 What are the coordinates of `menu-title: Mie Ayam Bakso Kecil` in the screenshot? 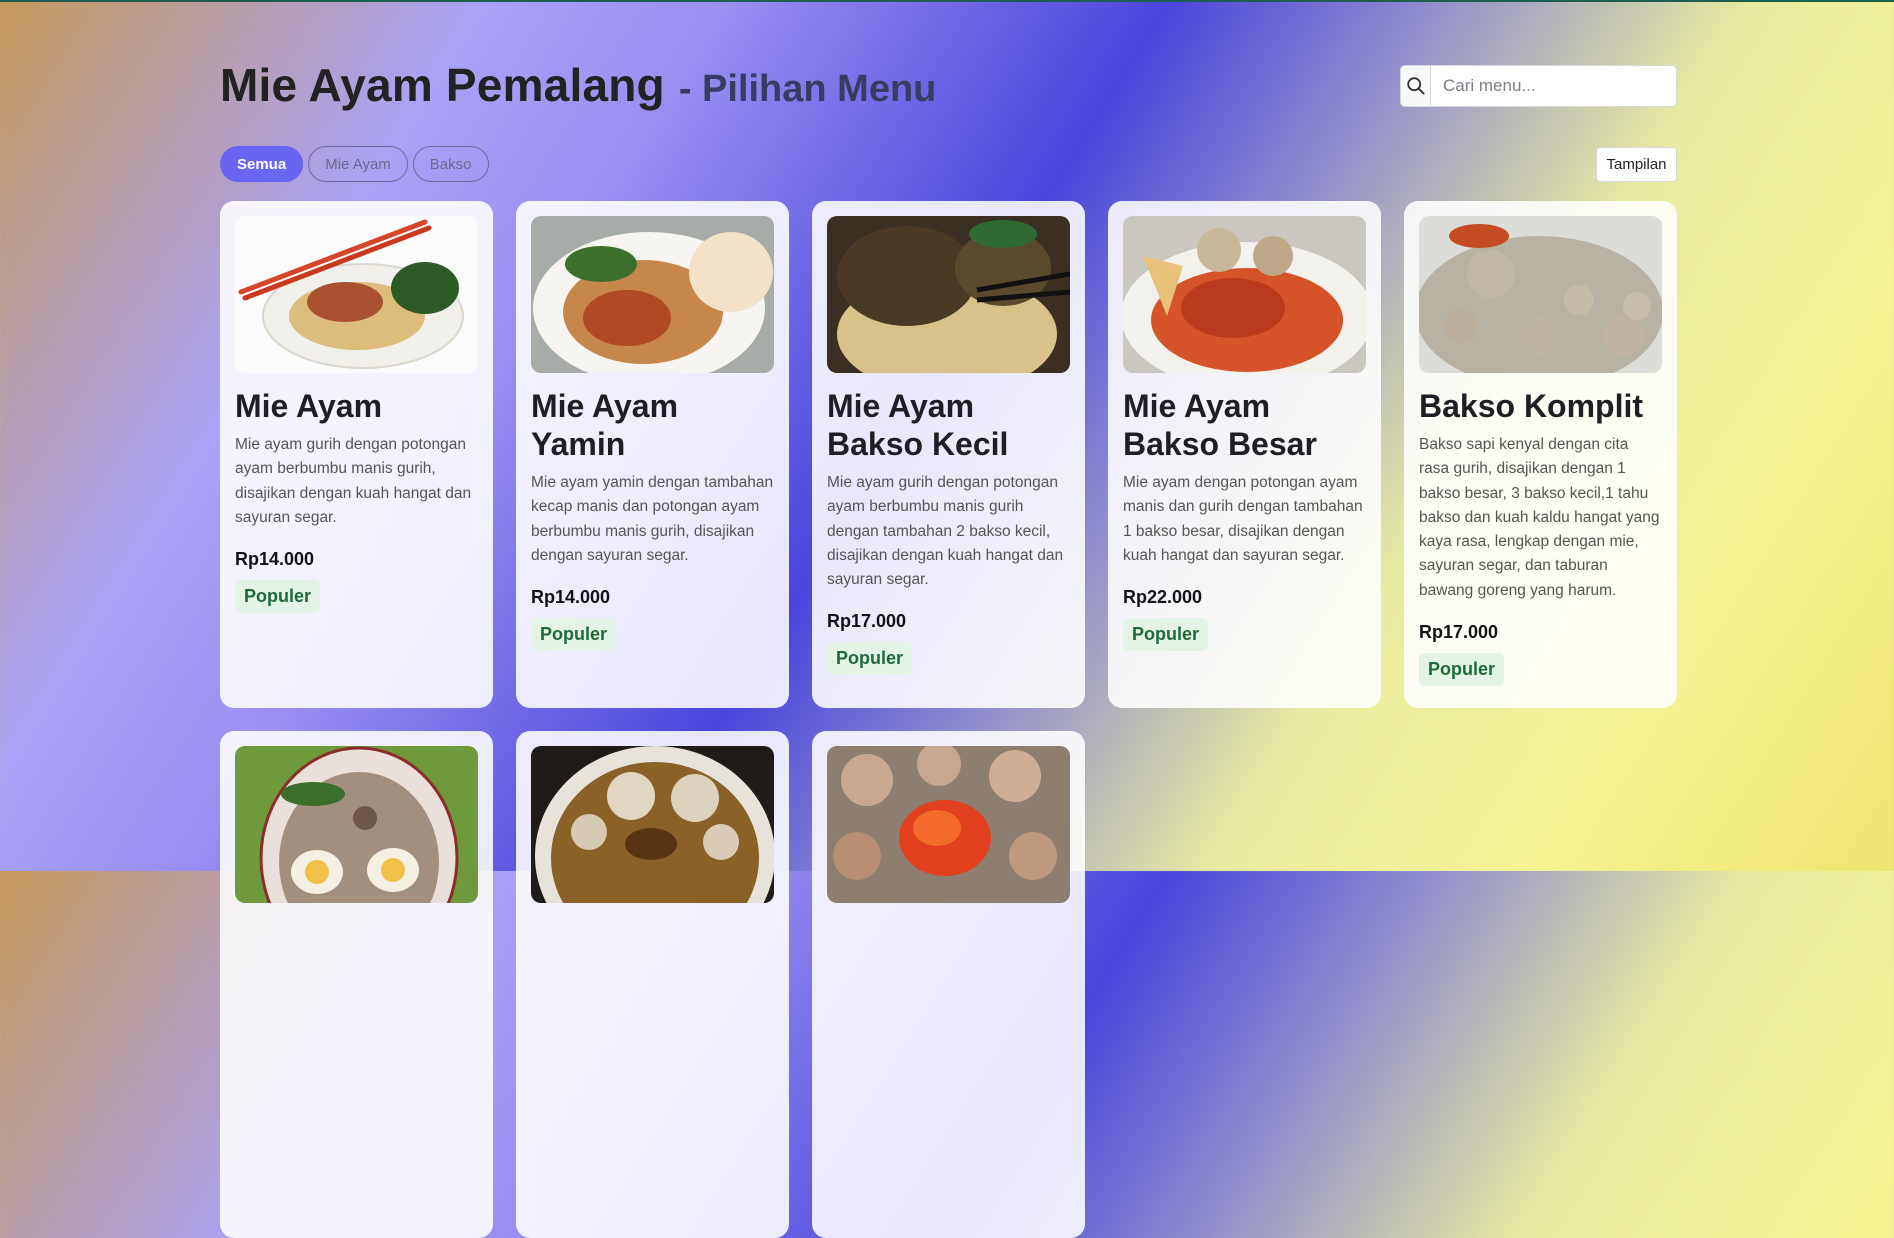 It's located at (918, 425).